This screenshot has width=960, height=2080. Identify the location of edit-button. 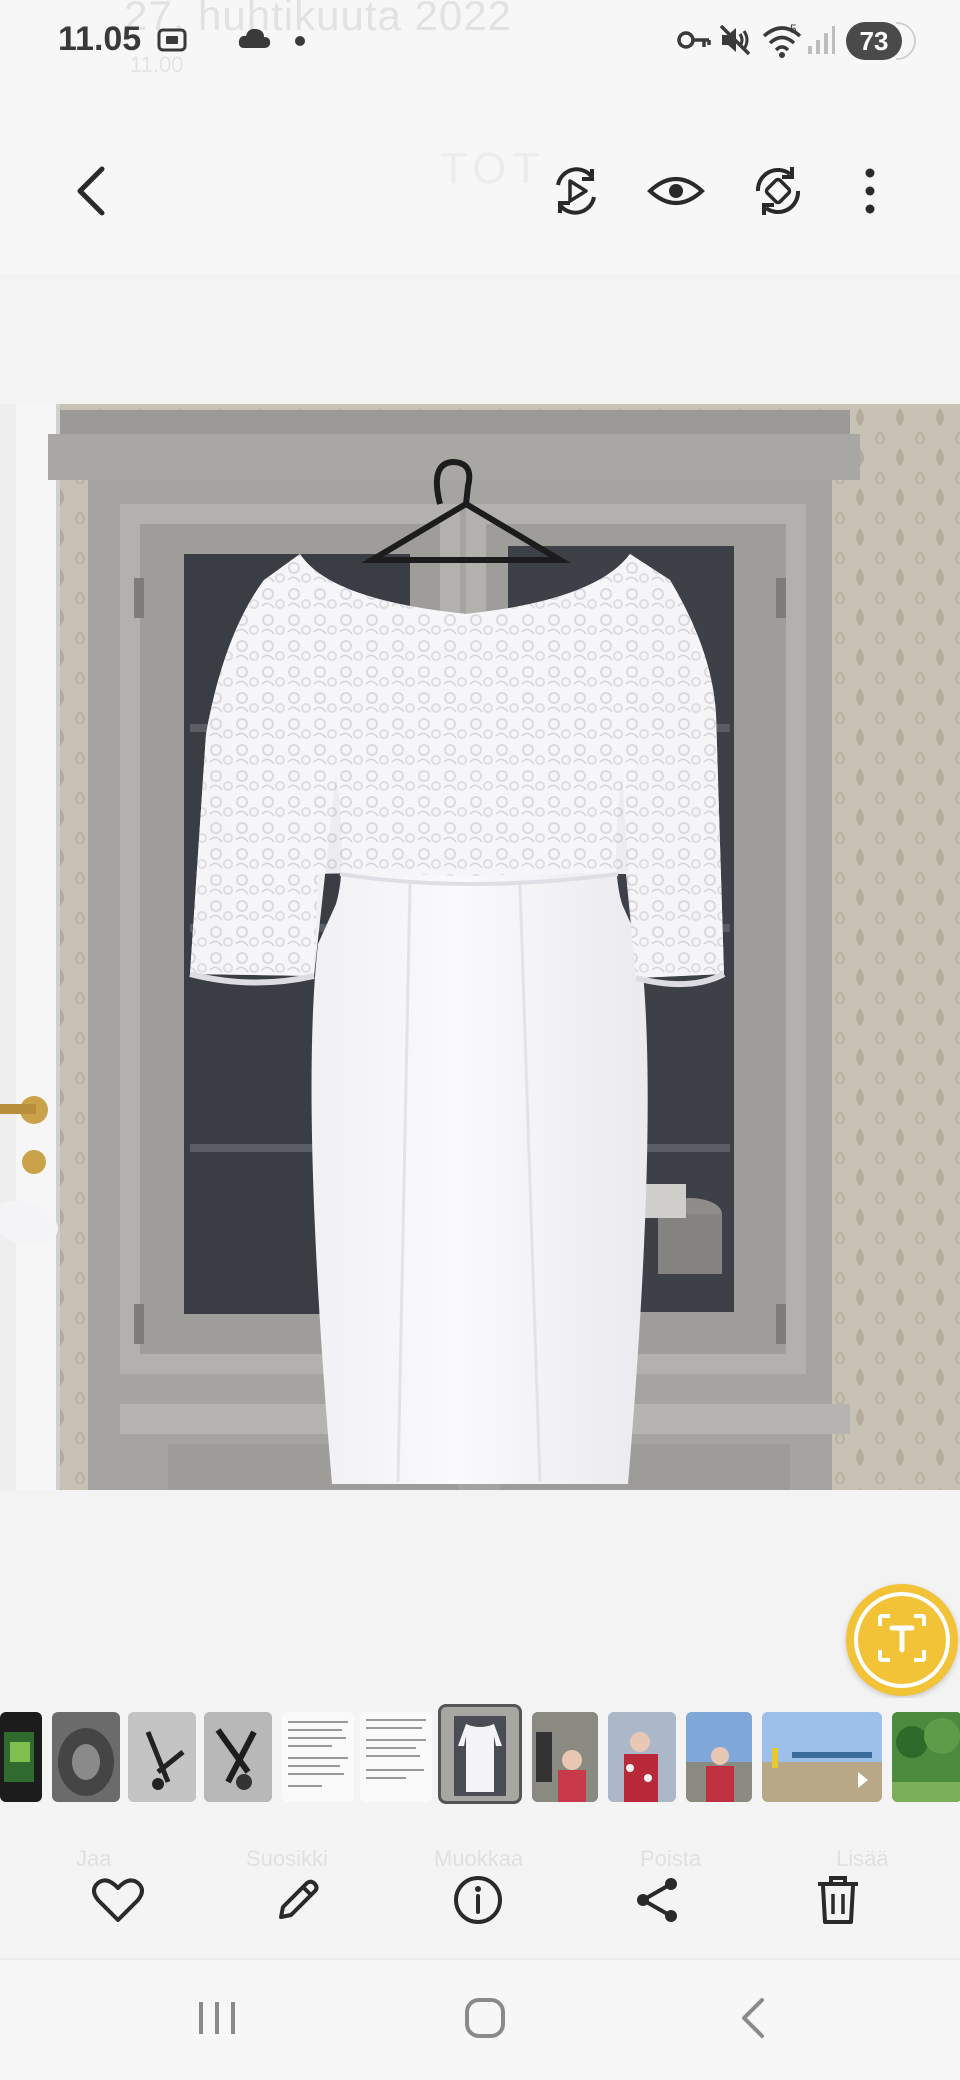
(298, 1902).